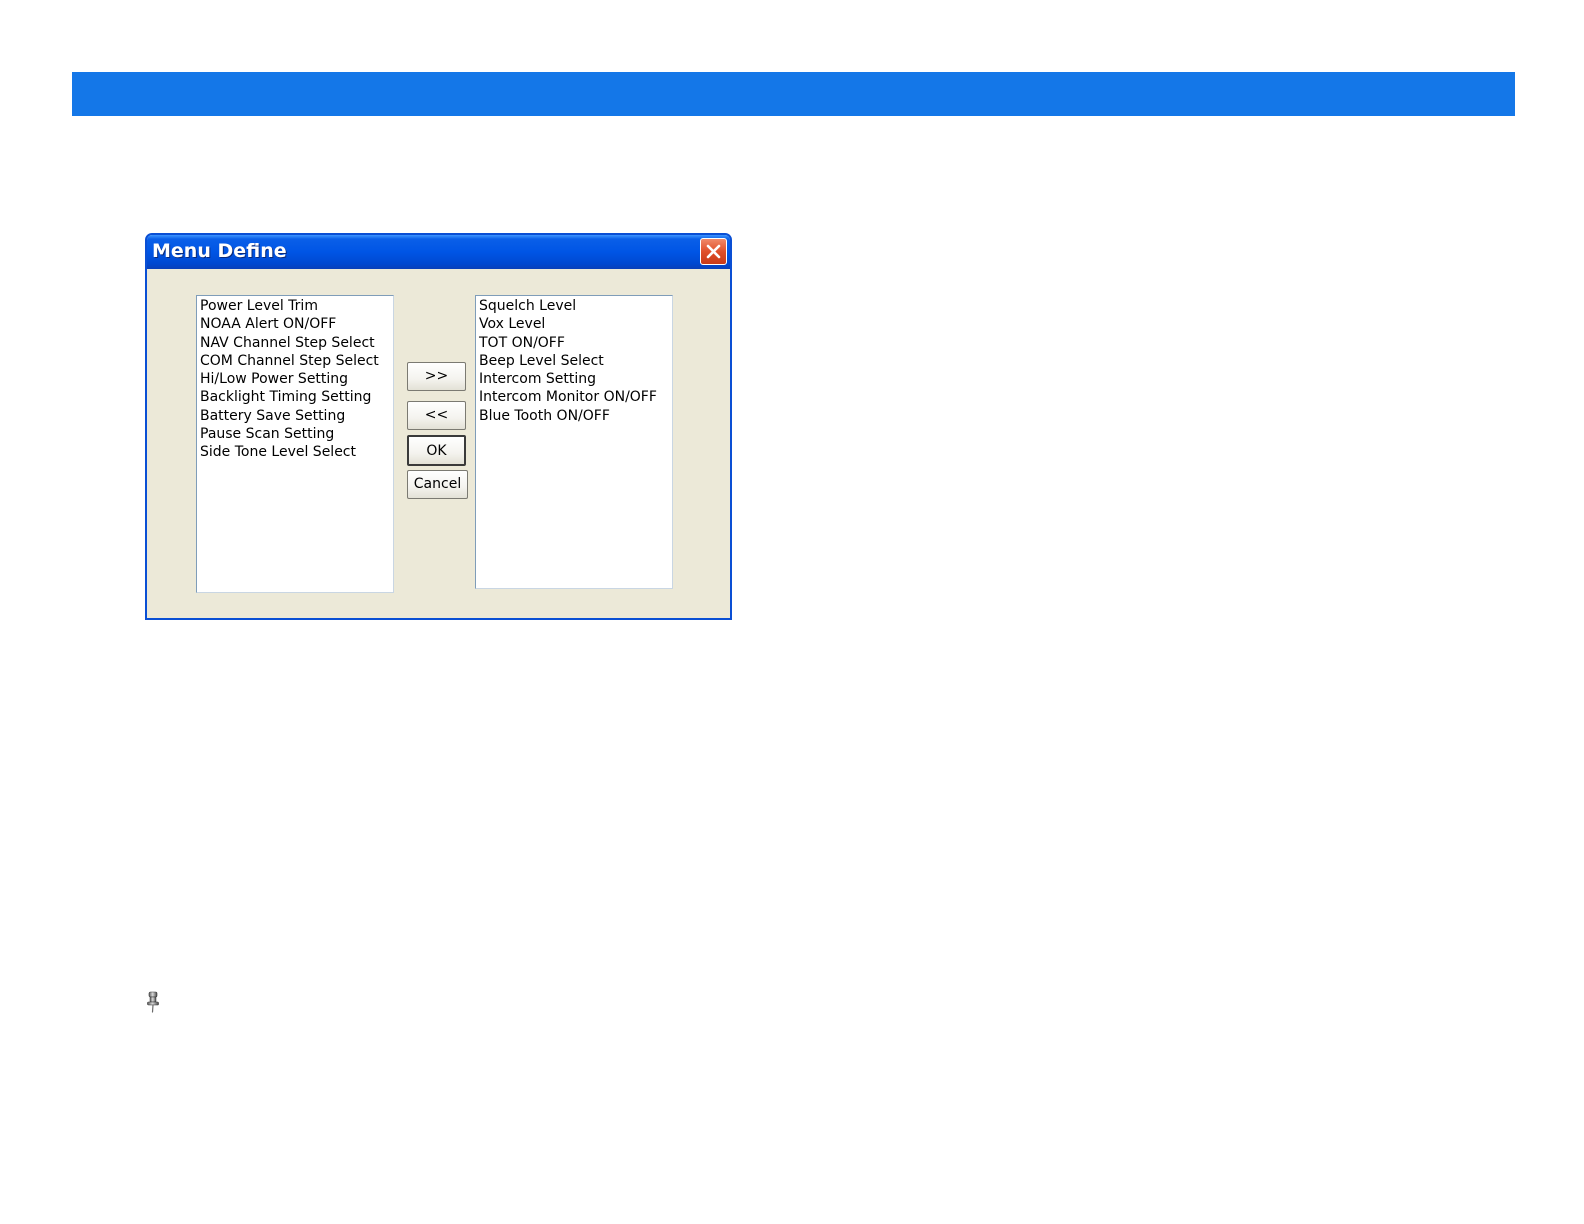 The height and width of the screenshot is (1224, 1584). Describe the element at coordinates (438, 252) in the screenshot. I see `dialog-titlebar: Menu Define` at that location.